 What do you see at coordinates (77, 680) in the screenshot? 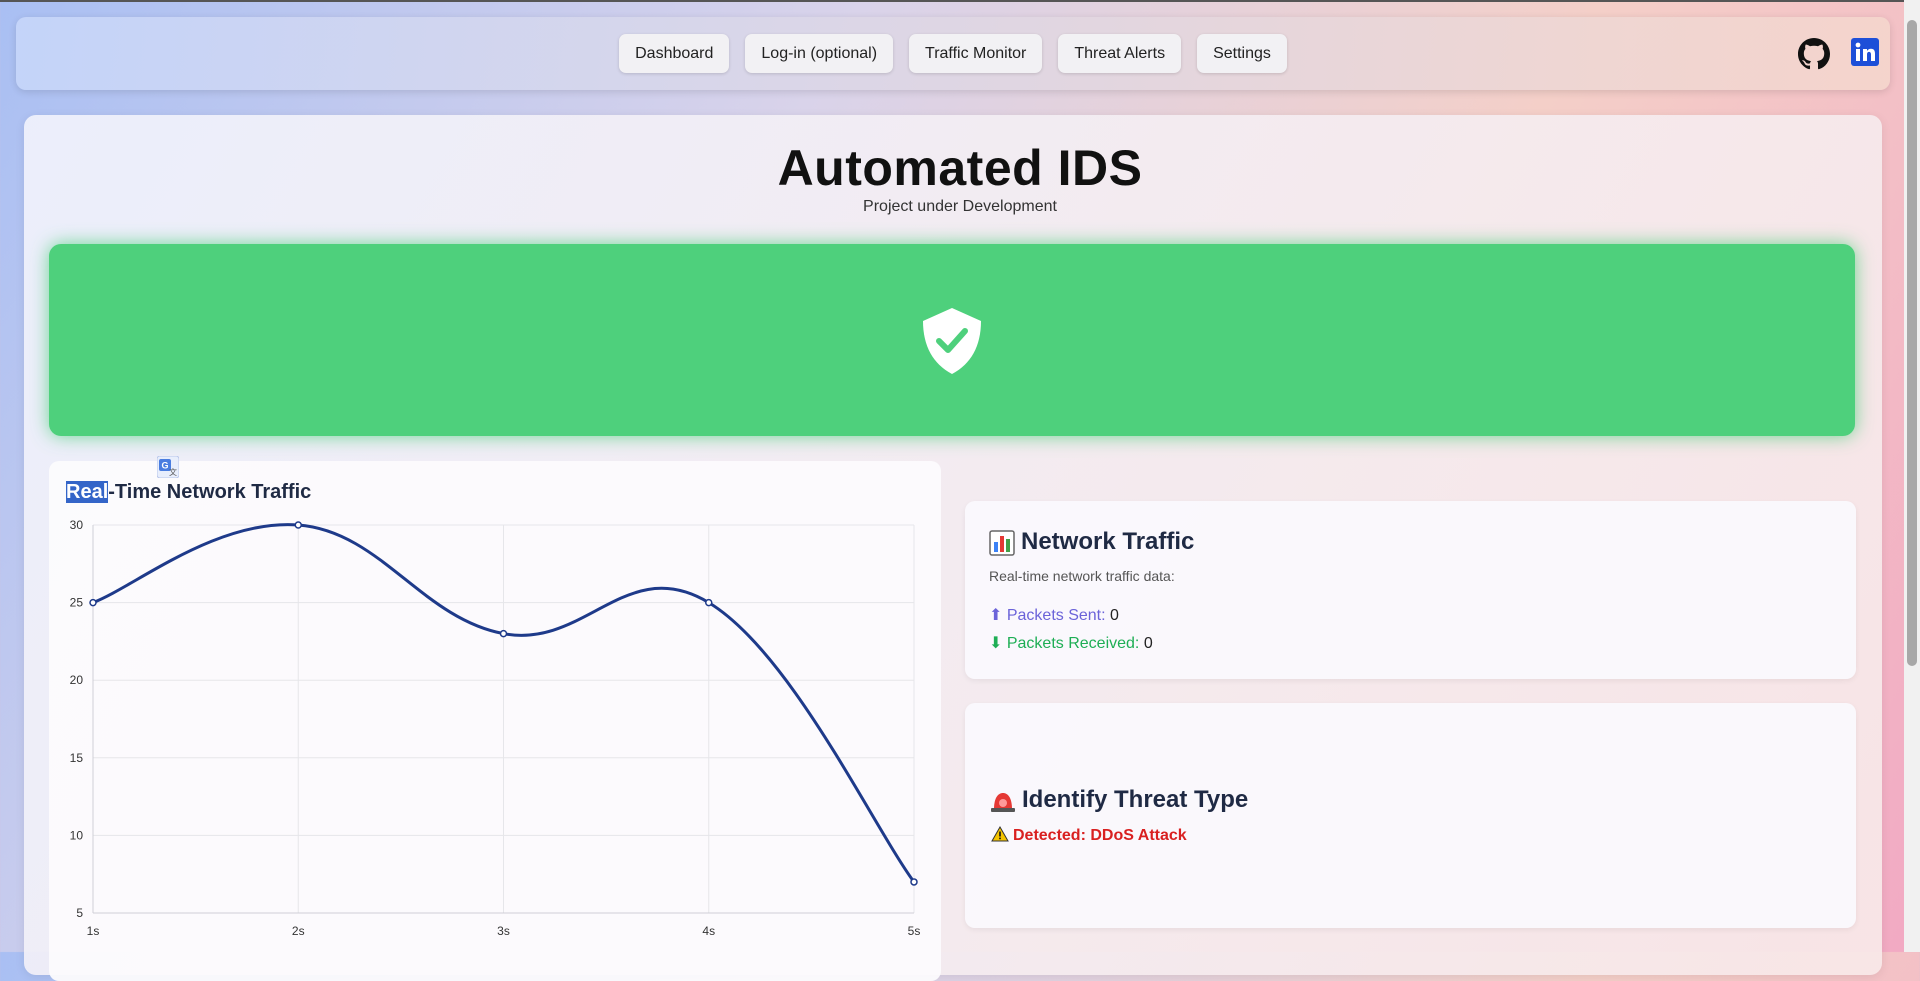
I see `y-tick-label: 20` at bounding box center [77, 680].